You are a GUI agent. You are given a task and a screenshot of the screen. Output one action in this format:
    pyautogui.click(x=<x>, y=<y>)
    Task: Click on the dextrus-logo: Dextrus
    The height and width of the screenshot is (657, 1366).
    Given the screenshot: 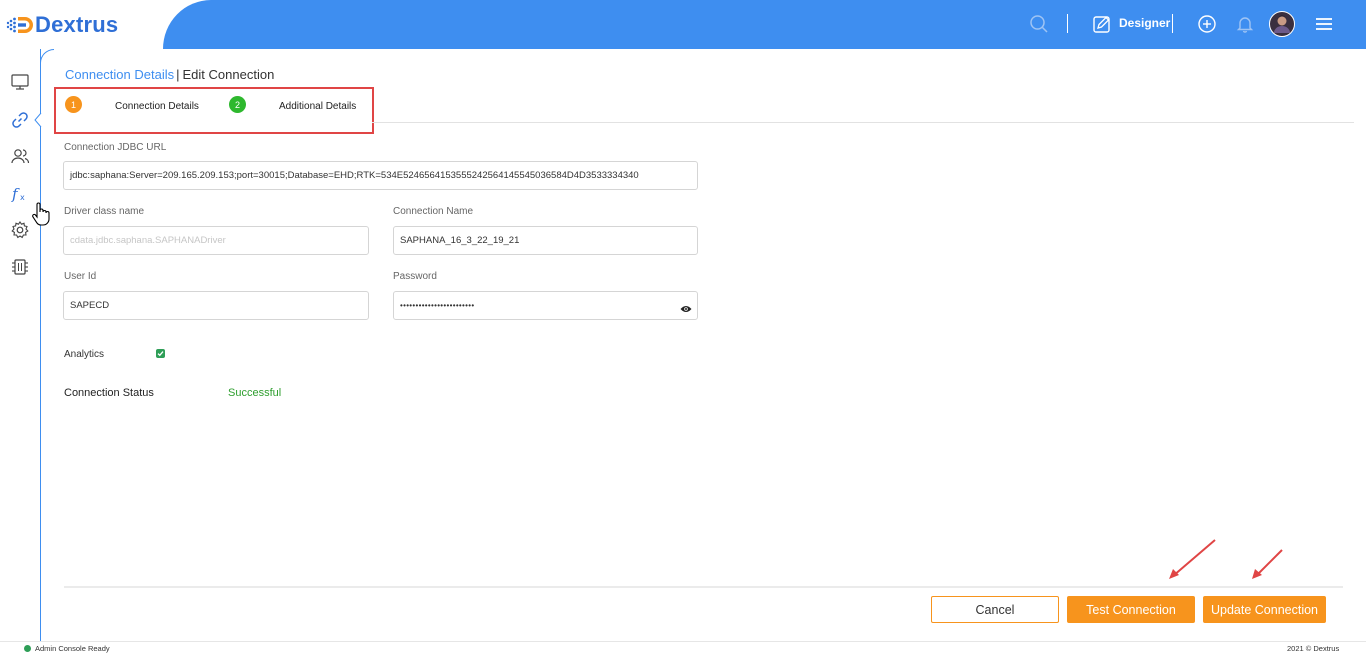 What is the action you would take?
    pyautogui.click(x=62, y=25)
    